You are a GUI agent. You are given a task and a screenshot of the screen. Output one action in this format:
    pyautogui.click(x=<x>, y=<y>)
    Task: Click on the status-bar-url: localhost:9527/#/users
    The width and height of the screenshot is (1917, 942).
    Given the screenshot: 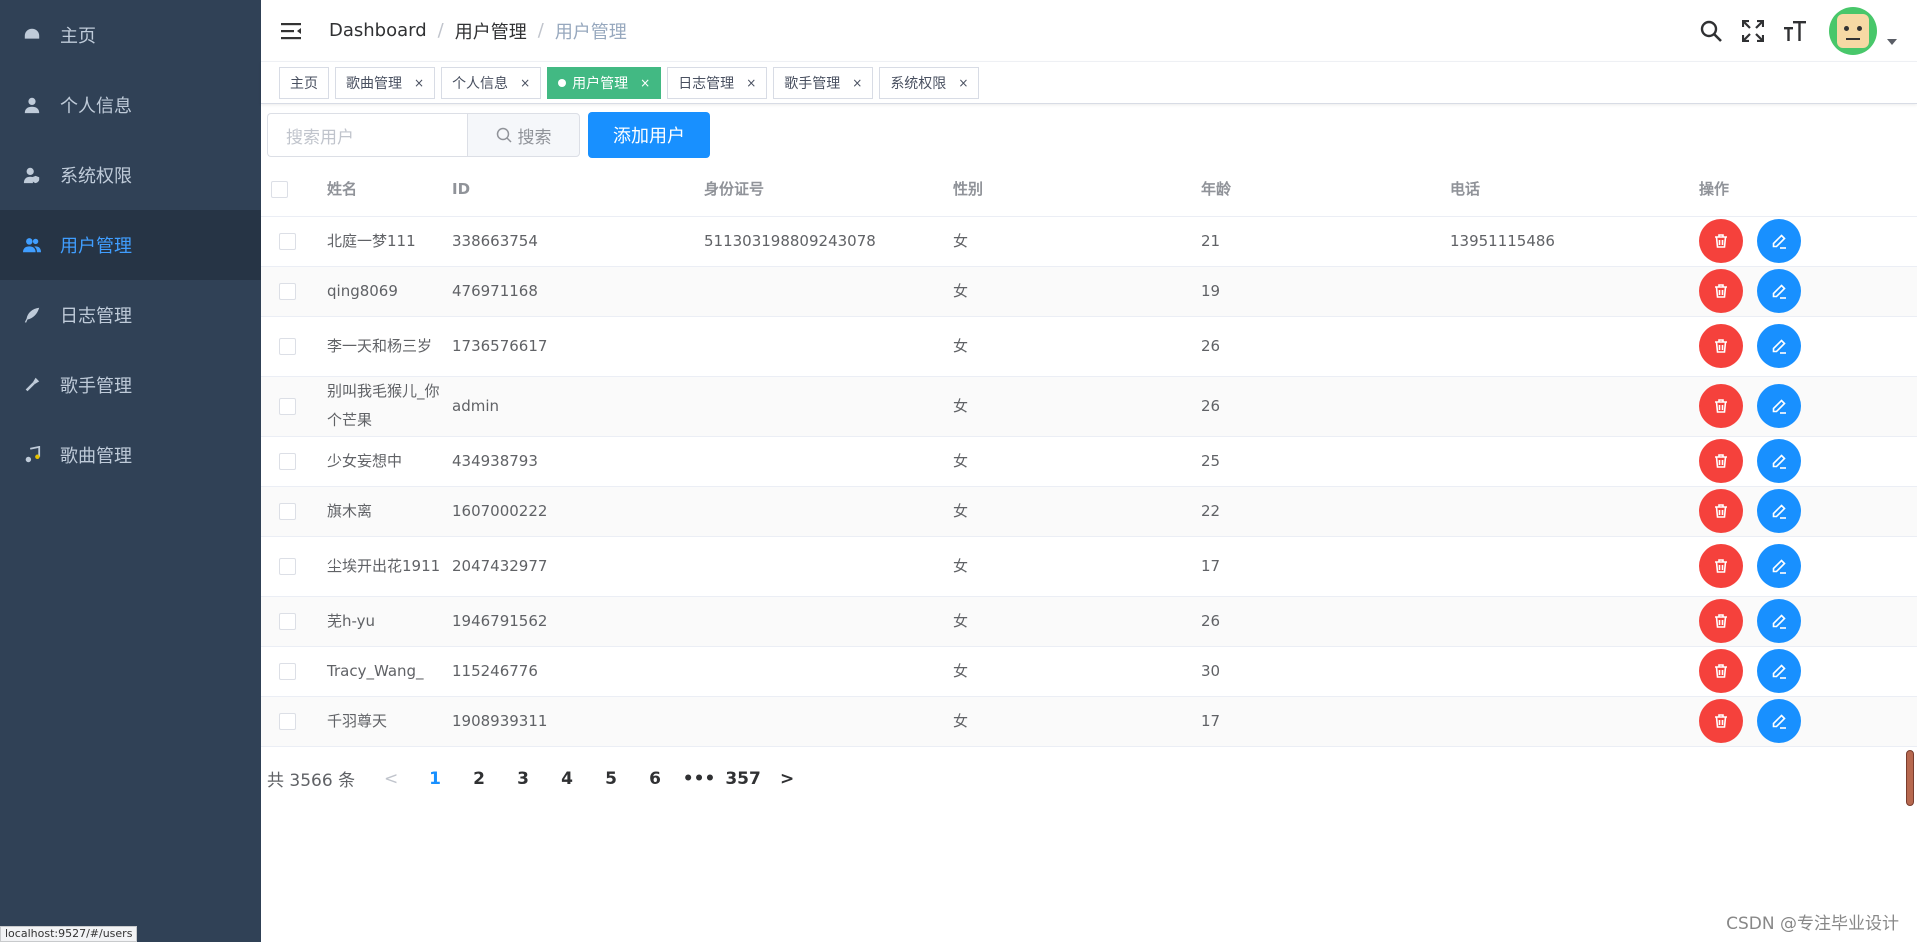 What is the action you would take?
    pyautogui.click(x=69, y=934)
    